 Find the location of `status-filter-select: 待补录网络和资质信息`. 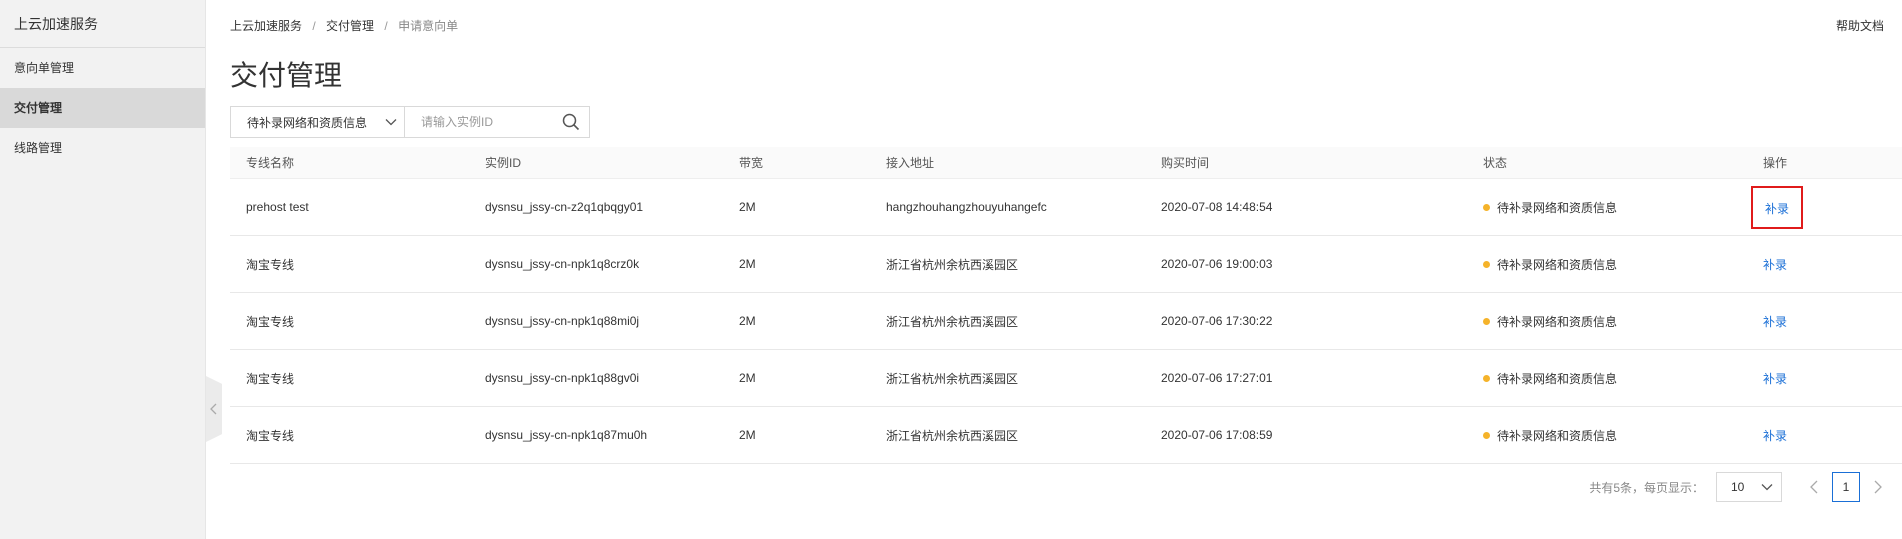

status-filter-select: 待补录网络和资质信息 is located at coordinates (318, 122).